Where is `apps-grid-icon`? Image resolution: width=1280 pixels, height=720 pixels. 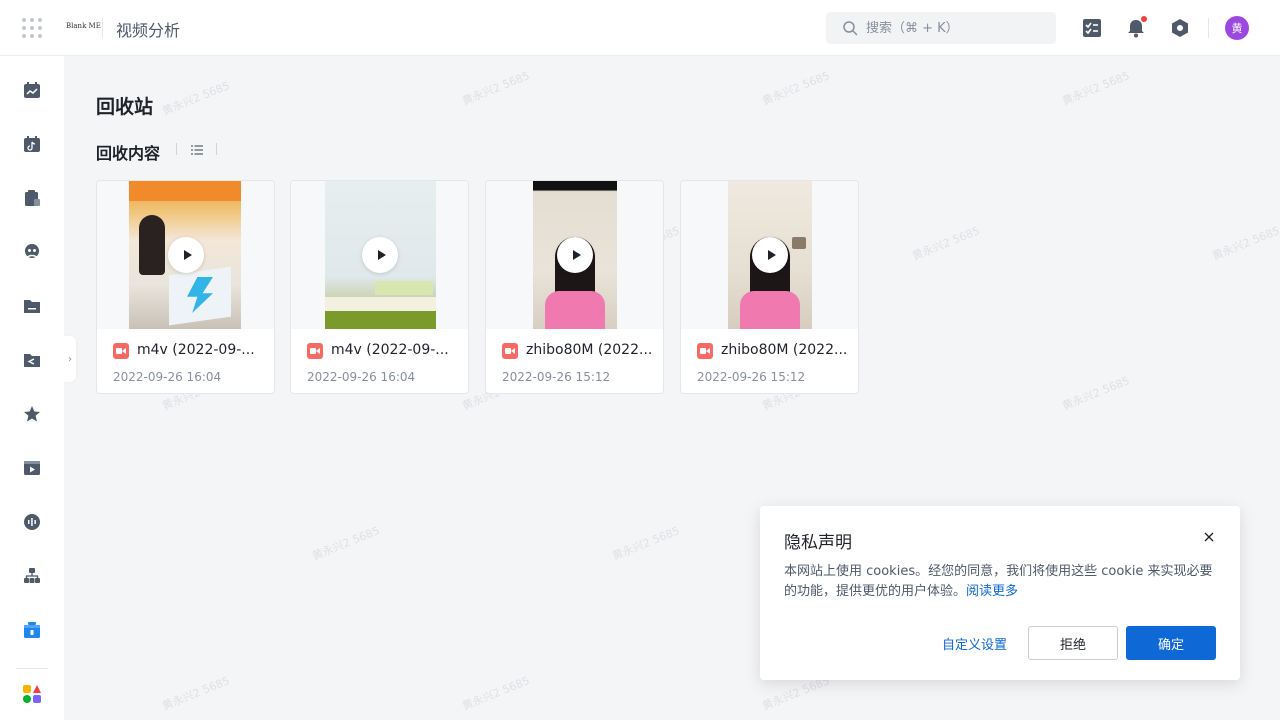
apps-grid-icon is located at coordinates (32, 28).